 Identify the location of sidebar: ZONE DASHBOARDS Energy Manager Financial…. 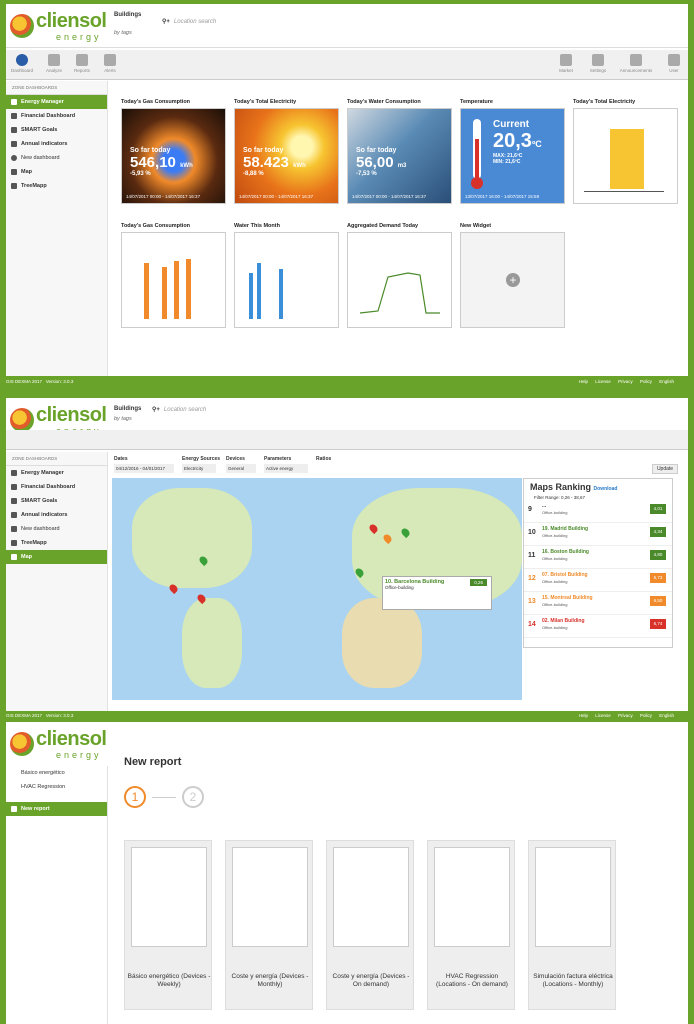
(57, 228).